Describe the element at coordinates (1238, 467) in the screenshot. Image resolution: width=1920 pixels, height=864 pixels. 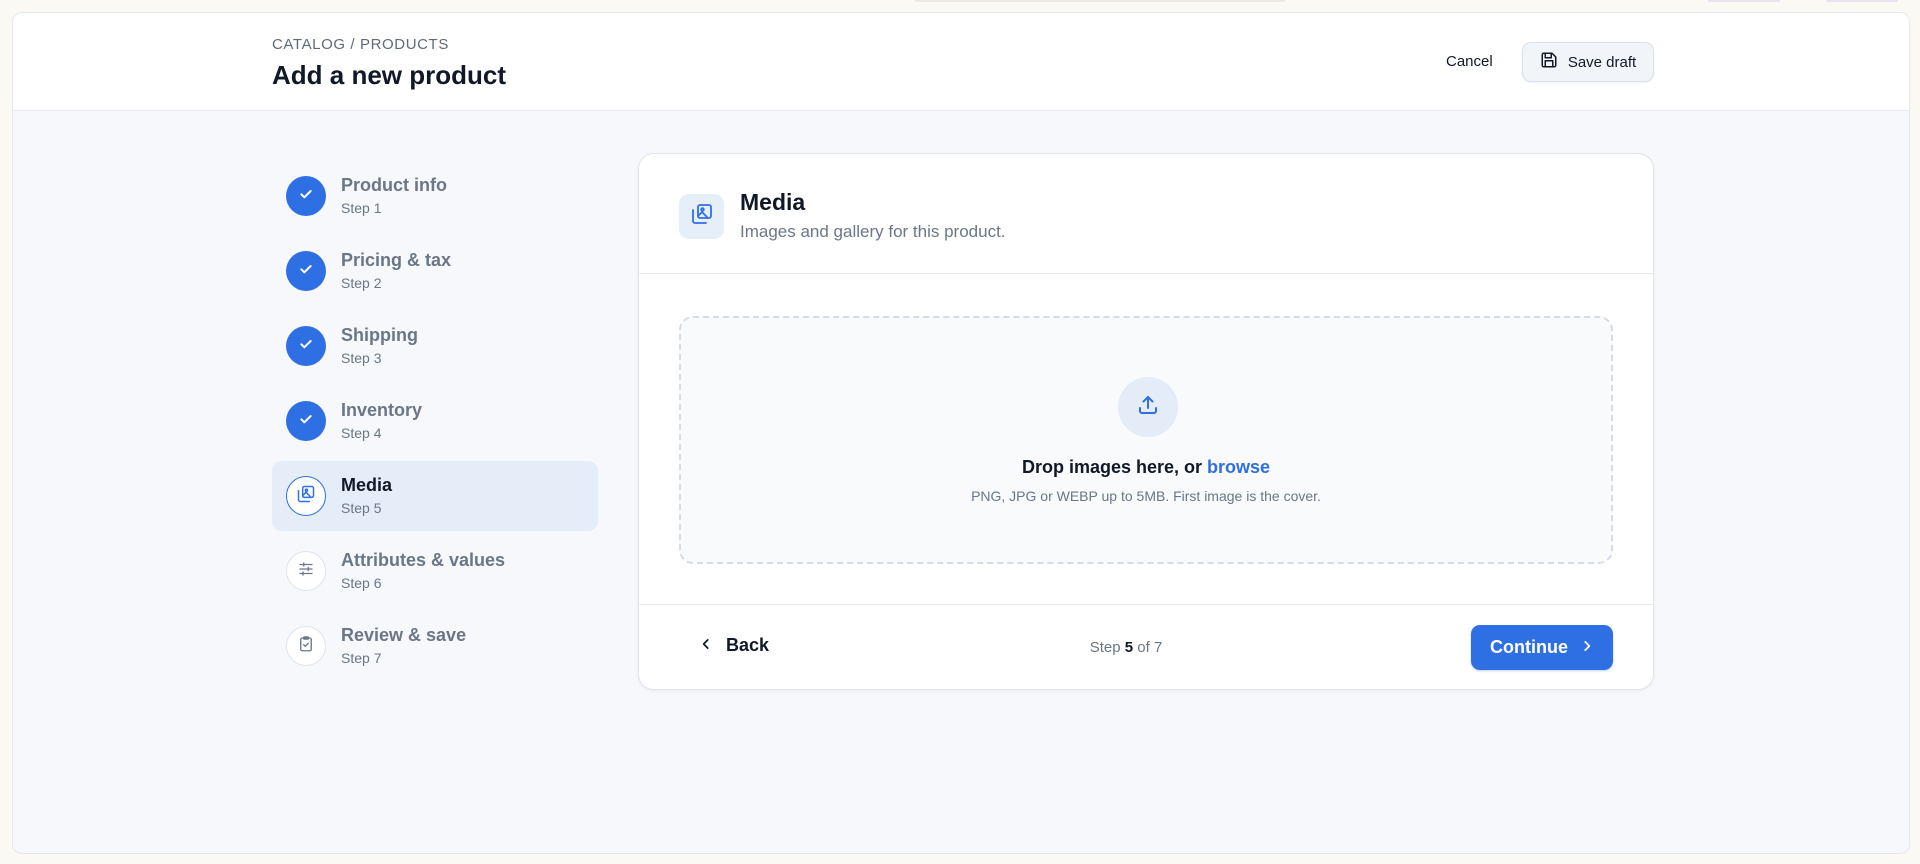
I see `browse-link: browse` at that location.